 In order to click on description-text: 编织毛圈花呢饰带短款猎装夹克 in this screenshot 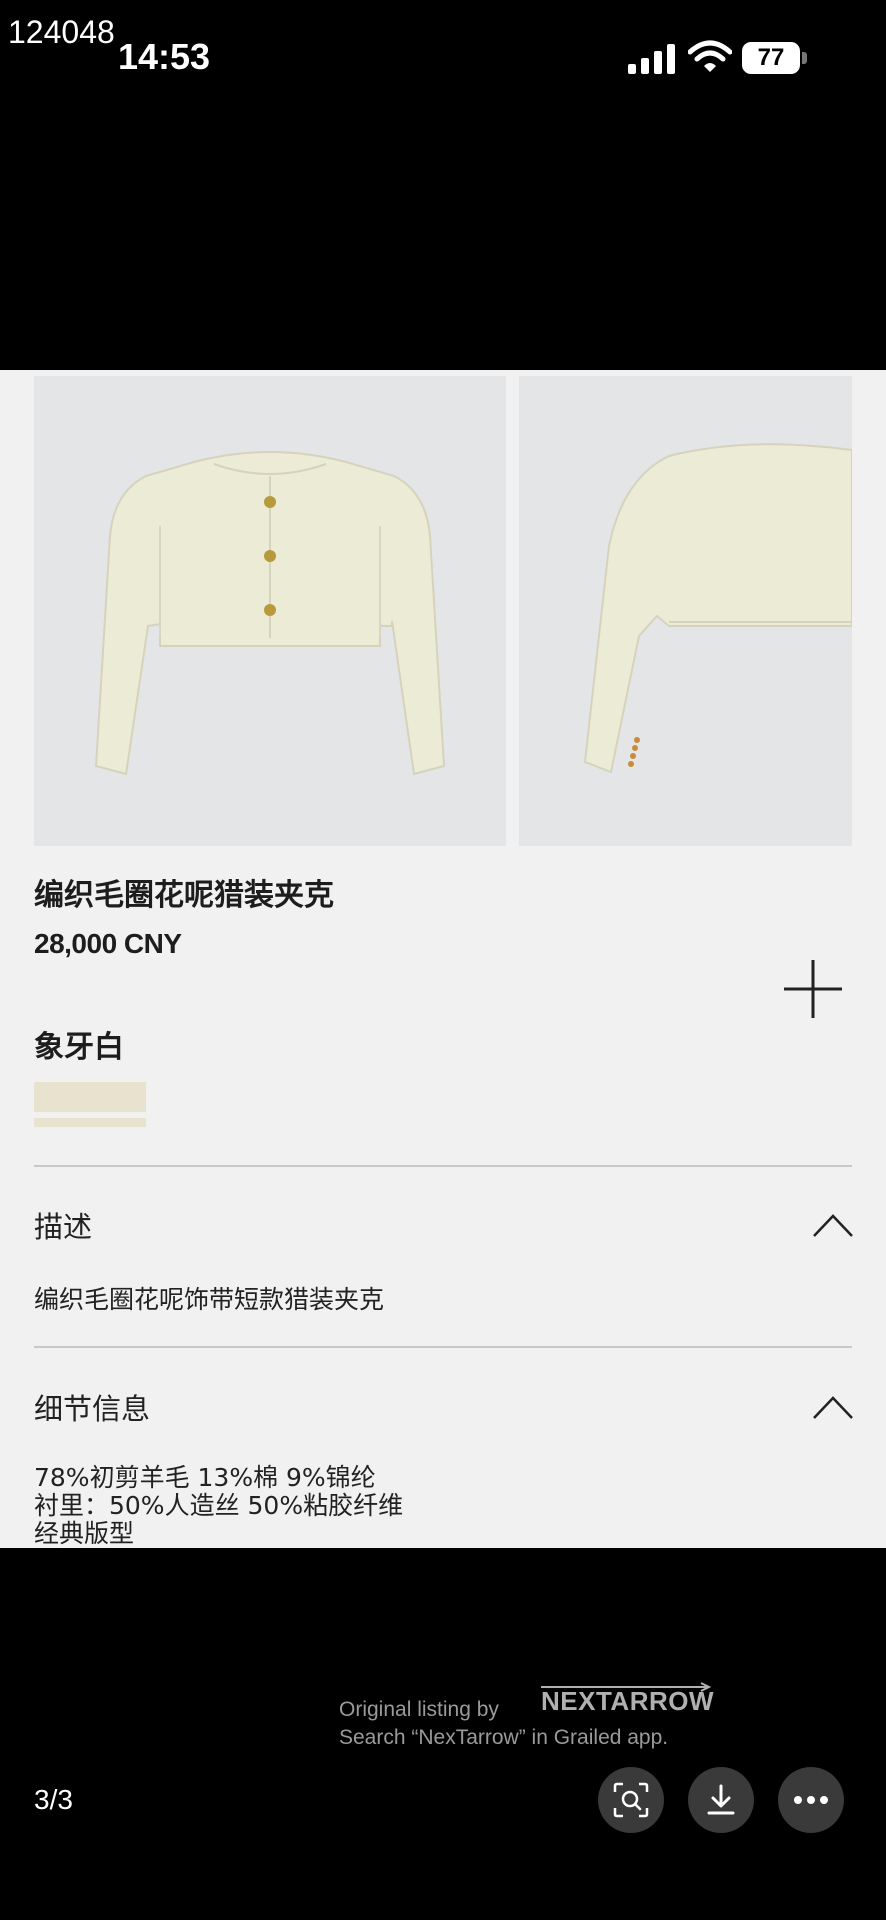, I will do `click(209, 1299)`.